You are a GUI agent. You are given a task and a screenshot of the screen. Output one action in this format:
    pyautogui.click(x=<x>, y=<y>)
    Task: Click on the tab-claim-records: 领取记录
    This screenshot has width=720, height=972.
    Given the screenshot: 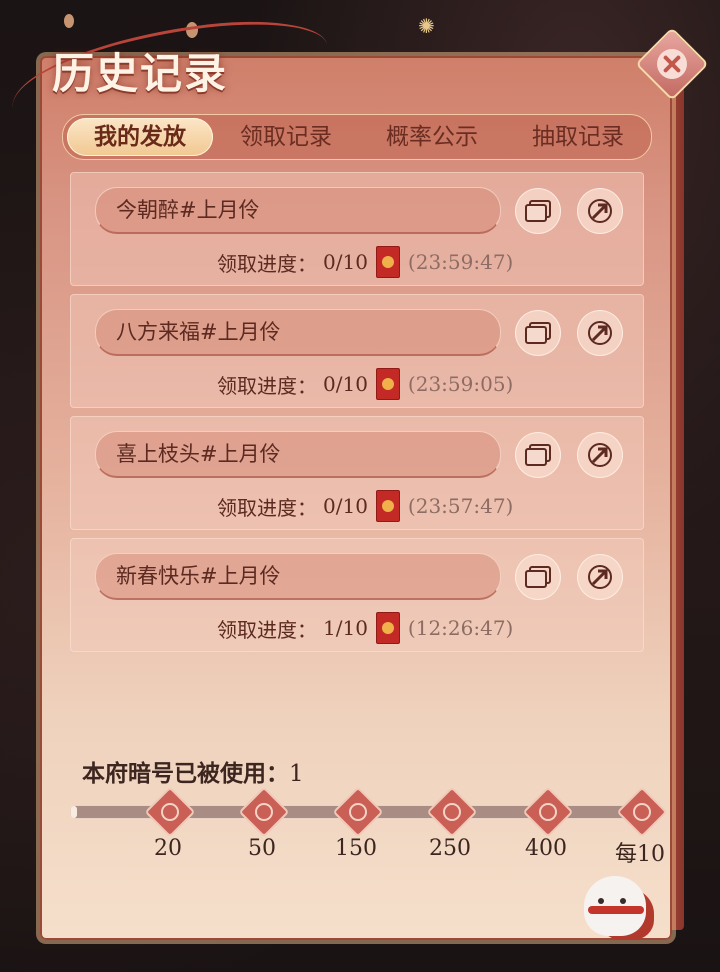 What is the action you would take?
    pyautogui.click(x=286, y=137)
    